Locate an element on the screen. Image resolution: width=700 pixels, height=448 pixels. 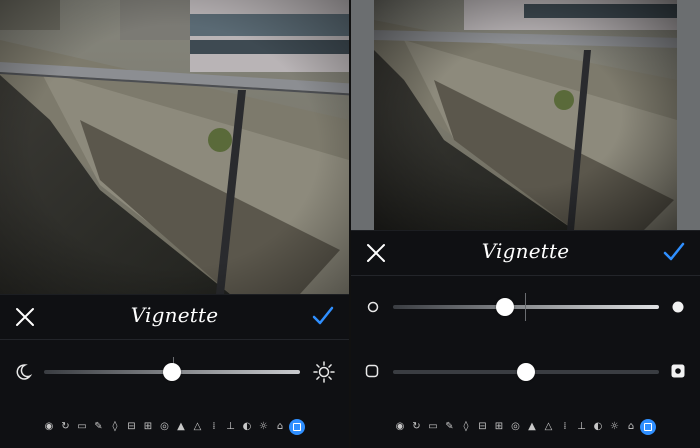
radius-slider-track is located at coordinates (526, 307).